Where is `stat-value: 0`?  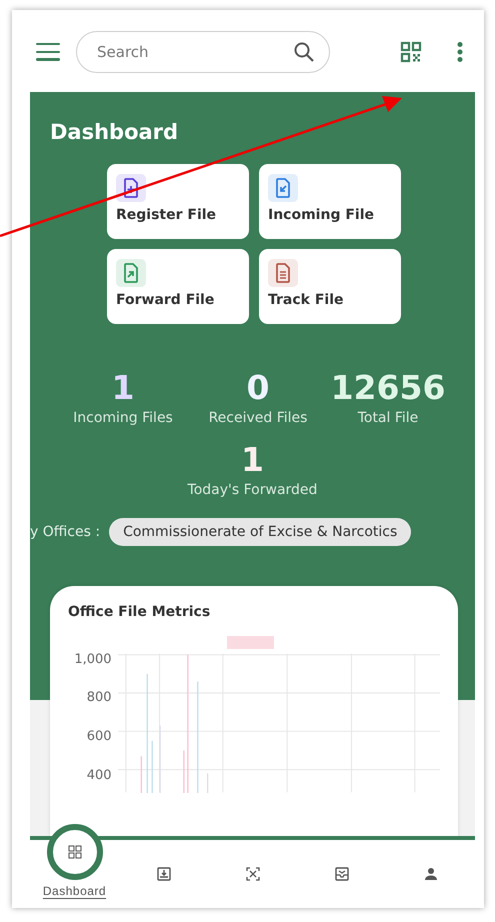 stat-value: 0 is located at coordinates (258, 388).